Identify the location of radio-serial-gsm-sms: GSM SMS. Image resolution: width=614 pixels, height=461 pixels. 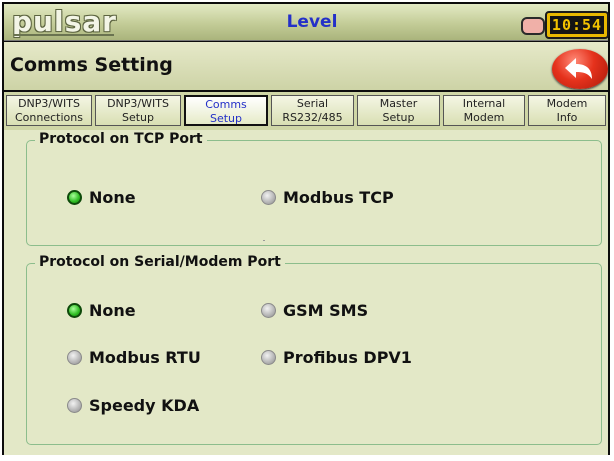
(314, 310).